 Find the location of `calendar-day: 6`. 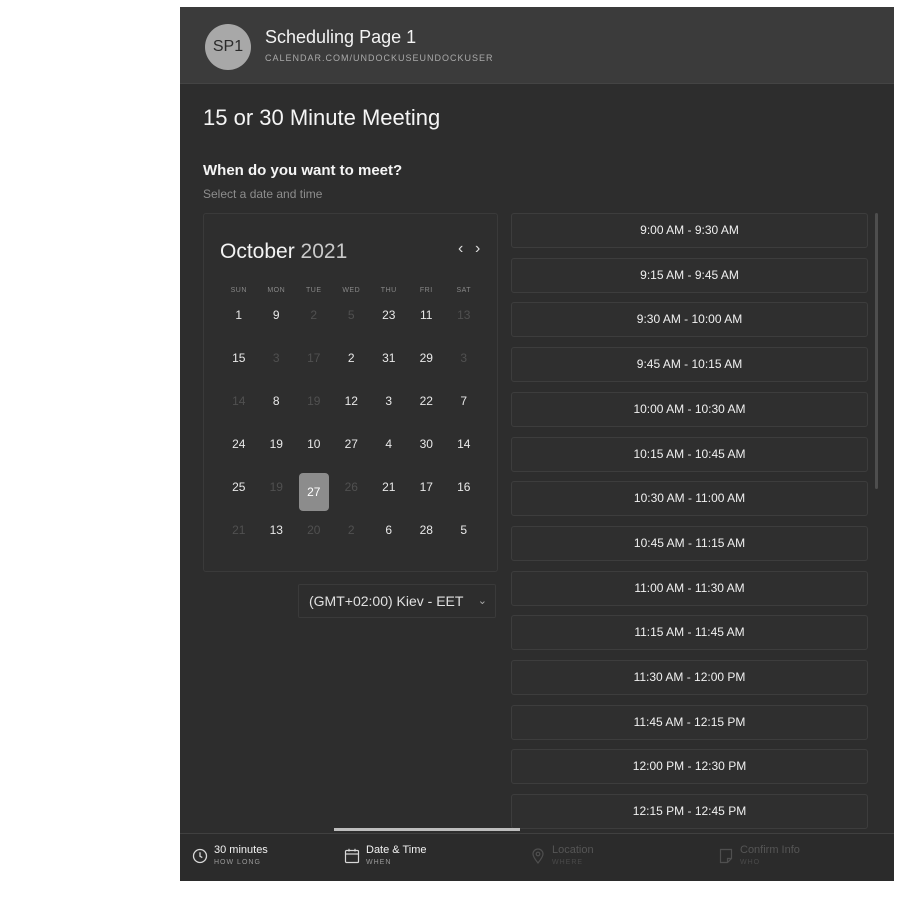

calendar-day: 6 is located at coordinates (389, 537).